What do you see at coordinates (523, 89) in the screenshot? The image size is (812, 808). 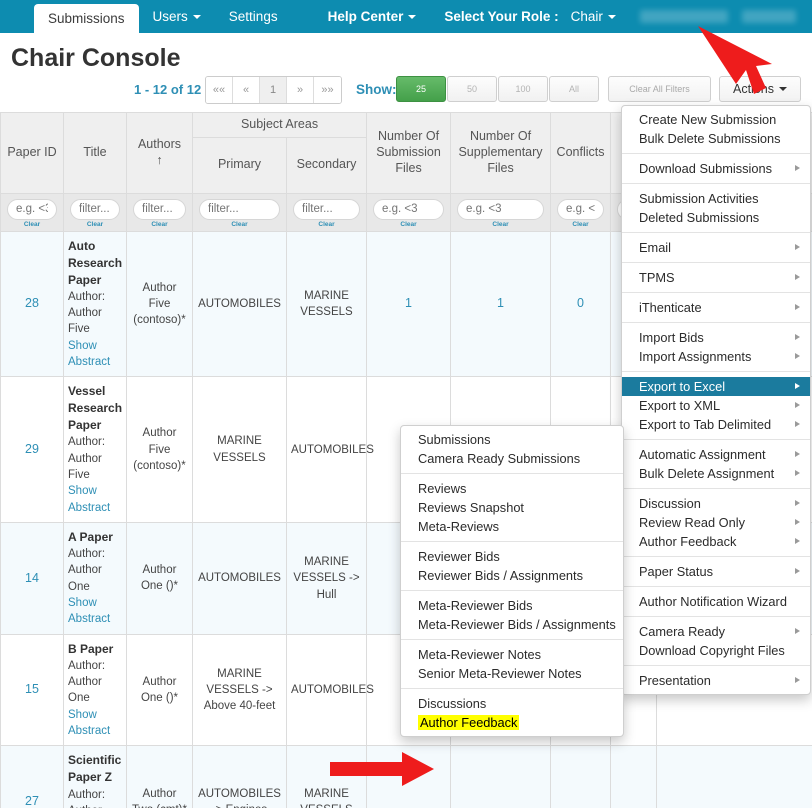 I see `page-size-100-button: 100` at bounding box center [523, 89].